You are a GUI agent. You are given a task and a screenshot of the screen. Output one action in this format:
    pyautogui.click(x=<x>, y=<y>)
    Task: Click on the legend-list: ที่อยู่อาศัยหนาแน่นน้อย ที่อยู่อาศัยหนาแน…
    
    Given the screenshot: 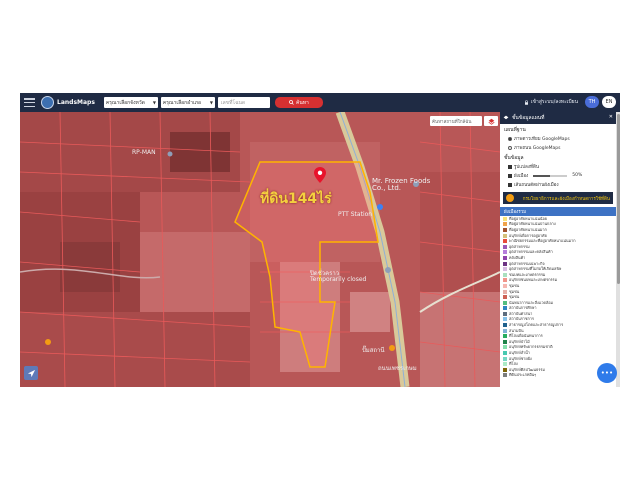 What is the action you would take?
    pyautogui.click(x=558, y=297)
    